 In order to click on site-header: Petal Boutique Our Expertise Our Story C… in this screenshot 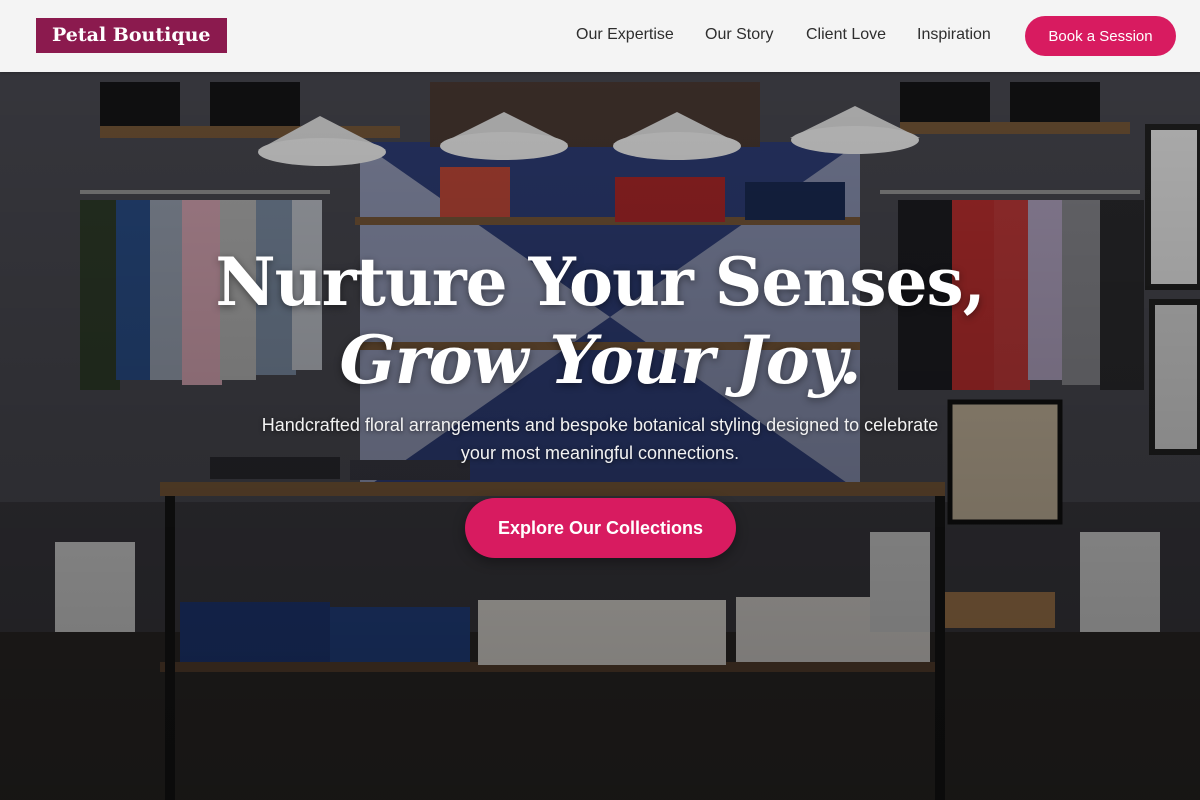, I will do `click(600, 36)`.